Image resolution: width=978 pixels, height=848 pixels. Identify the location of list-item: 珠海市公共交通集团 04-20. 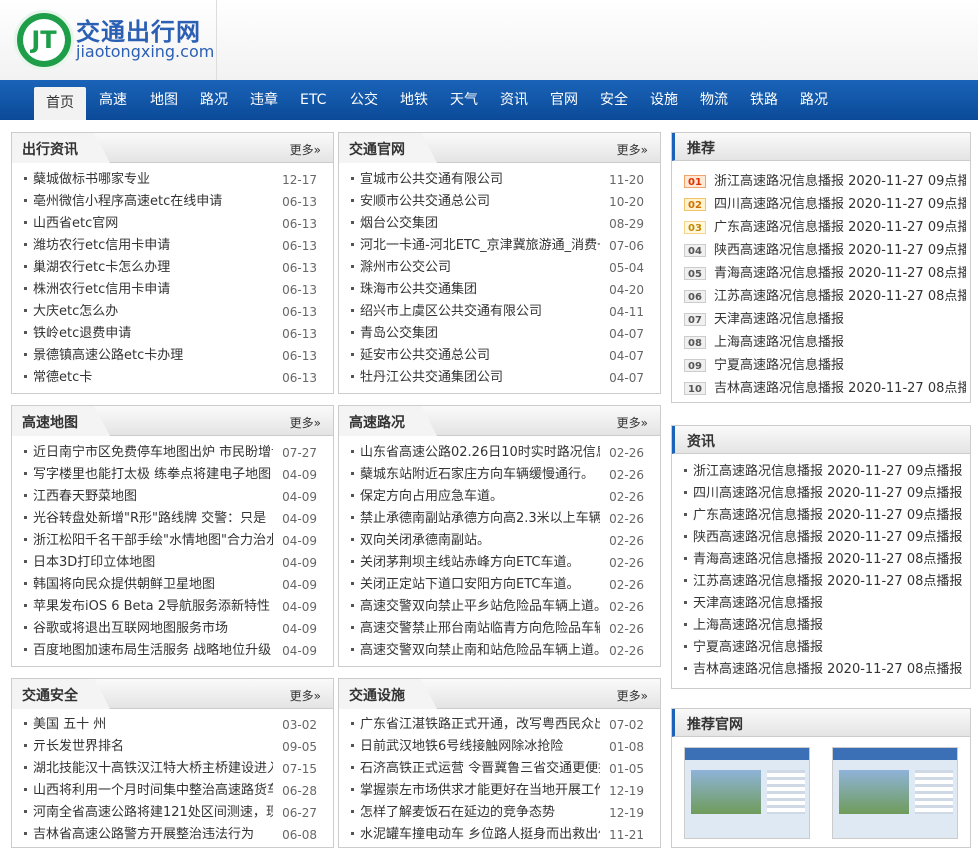
(499, 290).